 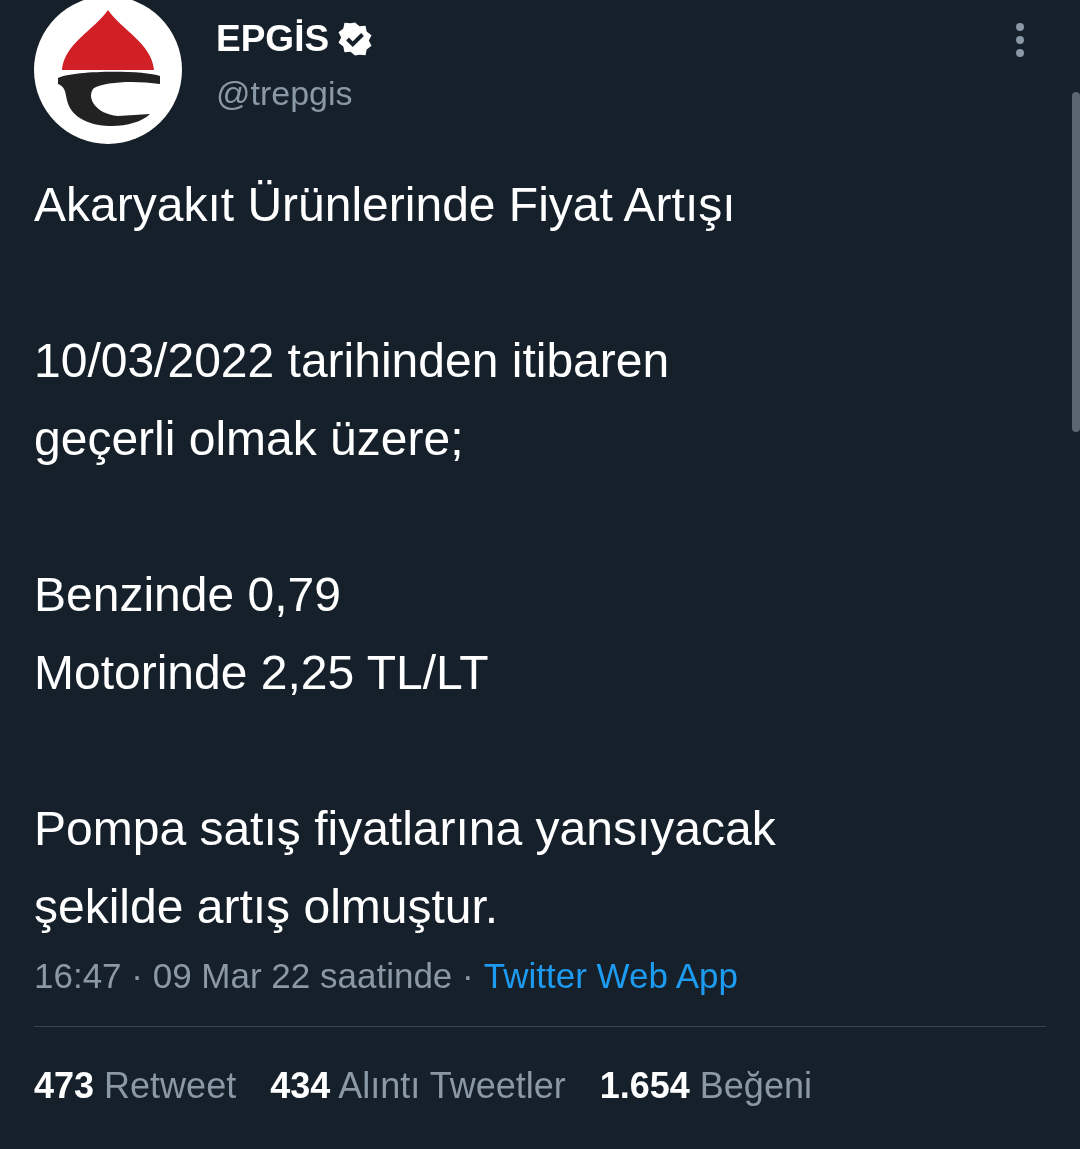 What do you see at coordinates (610, 976) in the screenshot?
I see `source-link: Twitter Web App` at bounding box center [610, 976].